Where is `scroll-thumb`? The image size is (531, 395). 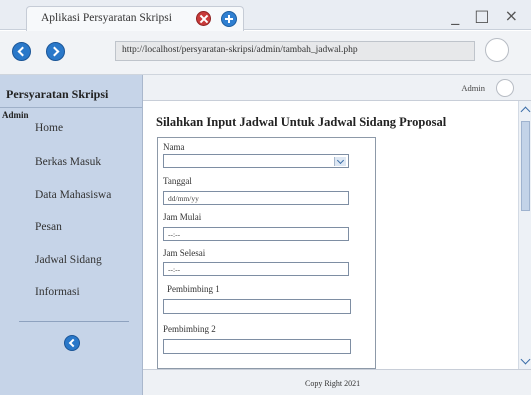 scroll-thumb is located at coordinates (525, 166).